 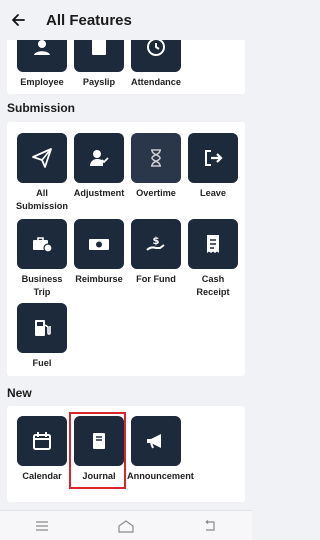 What do you see at coordinates (89, 20) in the screenshot?
I see `page-title: All Features` at bounding box center [89, 20].